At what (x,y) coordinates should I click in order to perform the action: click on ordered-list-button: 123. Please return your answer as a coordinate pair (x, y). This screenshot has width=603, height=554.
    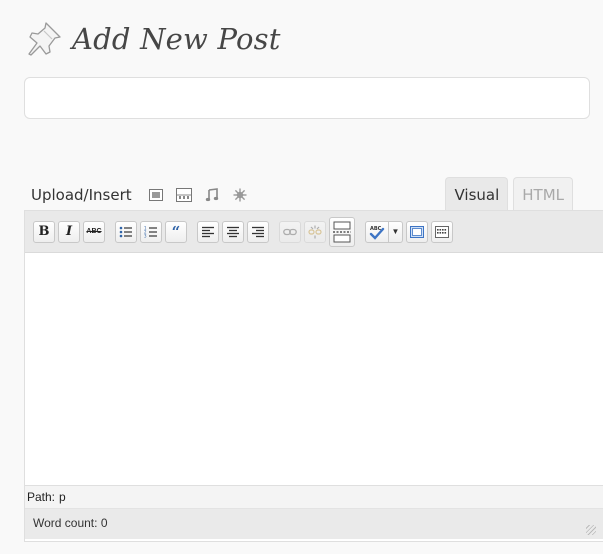
    Looking at the image, I should click on (151, 231).